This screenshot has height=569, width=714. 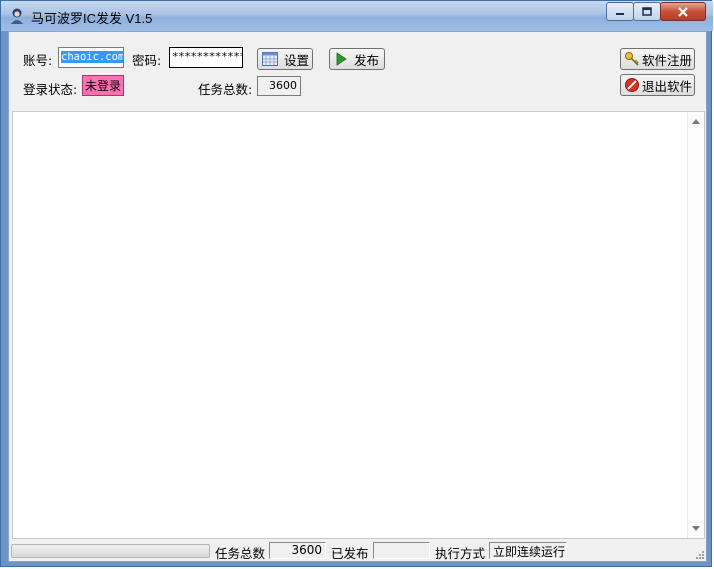 I want to click on password-field: ************, so click(x=206, y=57).